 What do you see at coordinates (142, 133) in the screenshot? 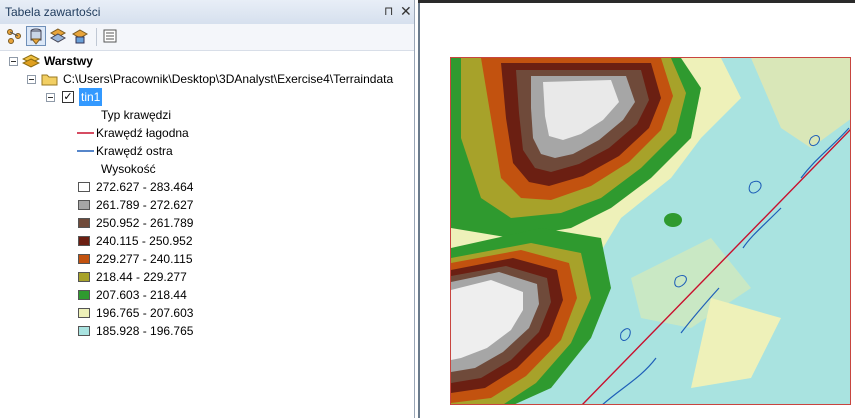
I see `soft-edge-label: Krawędź łagodna` at bounding box center [142, 133].